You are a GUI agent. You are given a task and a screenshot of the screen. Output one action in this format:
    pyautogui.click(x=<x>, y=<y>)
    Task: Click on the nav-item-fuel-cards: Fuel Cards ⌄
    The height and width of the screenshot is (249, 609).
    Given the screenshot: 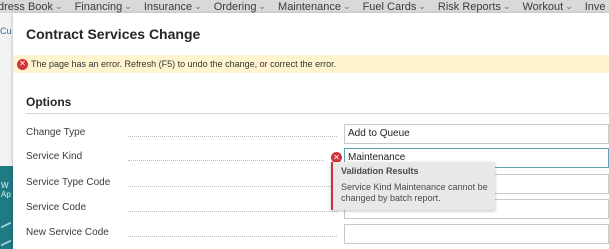 What is the action you would take?
    pyautogui.click(x=400, y=7)
    